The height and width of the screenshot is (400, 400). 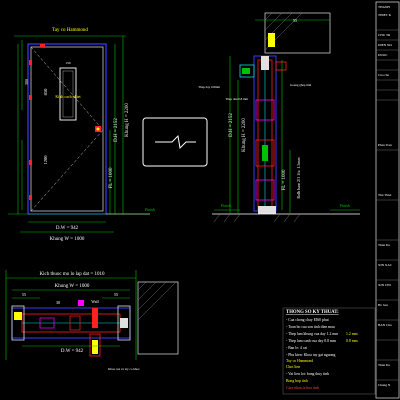 What do you see at coordinates (24, 294) in the screenshot?
I see `plan-dim-55-left: 55` at bounding box center [24, 294].